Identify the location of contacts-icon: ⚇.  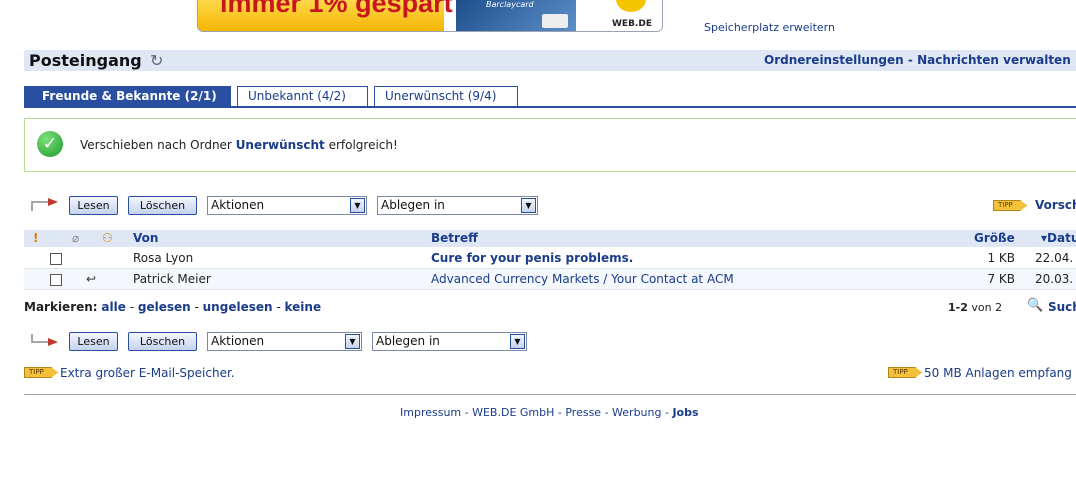
(107, 238).